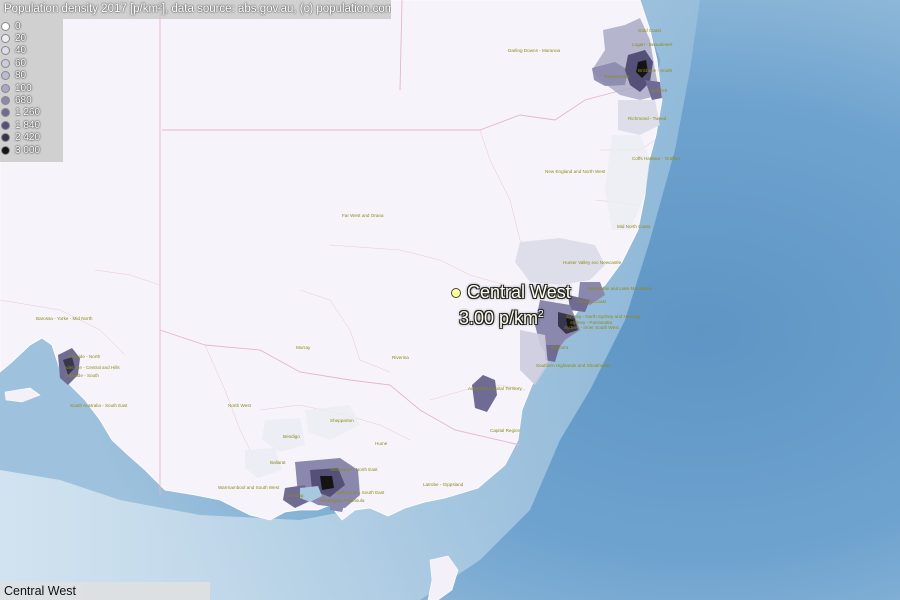 The height and width of the screenshot is (600, 900). Describe the element at coordinates (18, 26) in the screenshot. I see `legend-label: 0` at that location.